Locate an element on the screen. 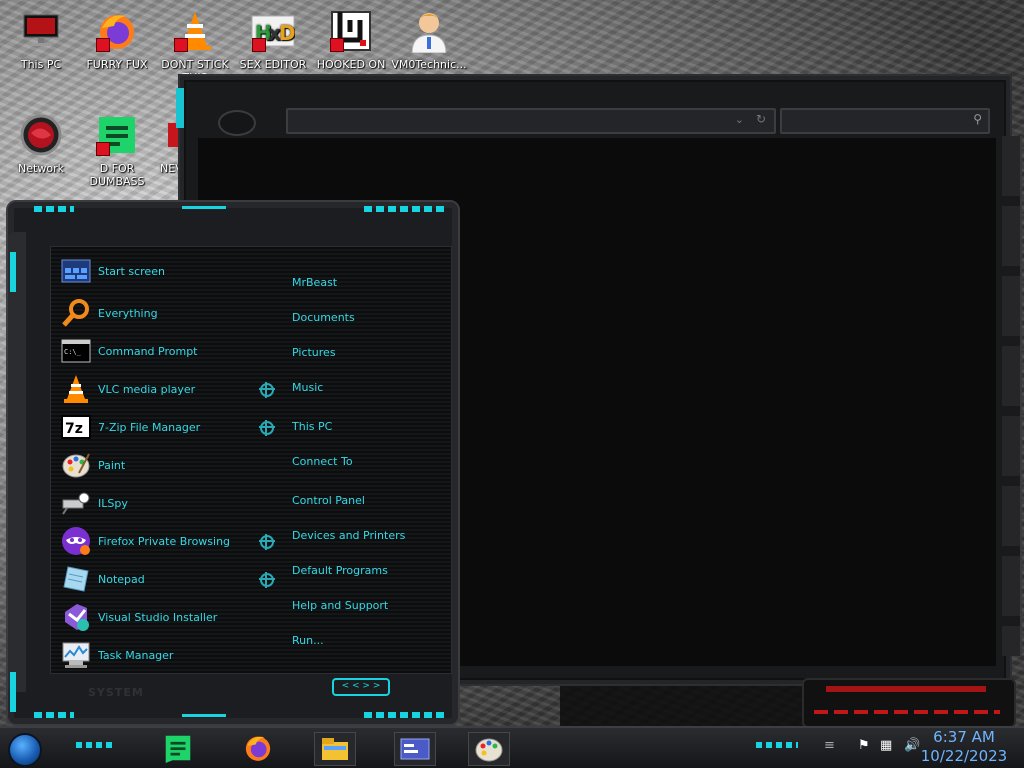 The height and width of the screenshot is (768, 1024). menu-item-label: Start screen is located at coordinates (131, 271).